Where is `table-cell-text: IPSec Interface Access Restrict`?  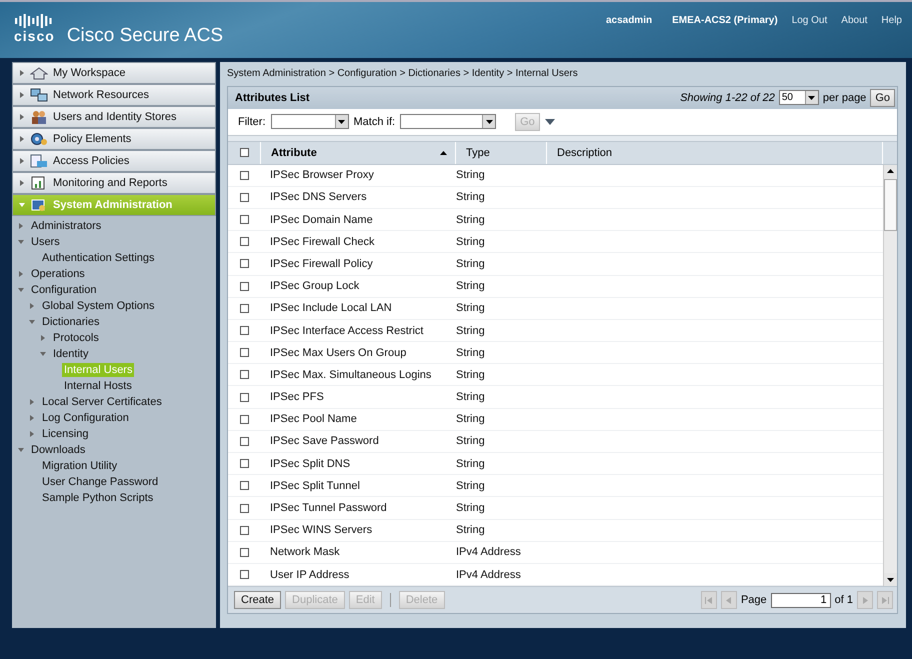
table-cell-text: IPSec Interface Access Restrict is located at coordinates (346, 330).